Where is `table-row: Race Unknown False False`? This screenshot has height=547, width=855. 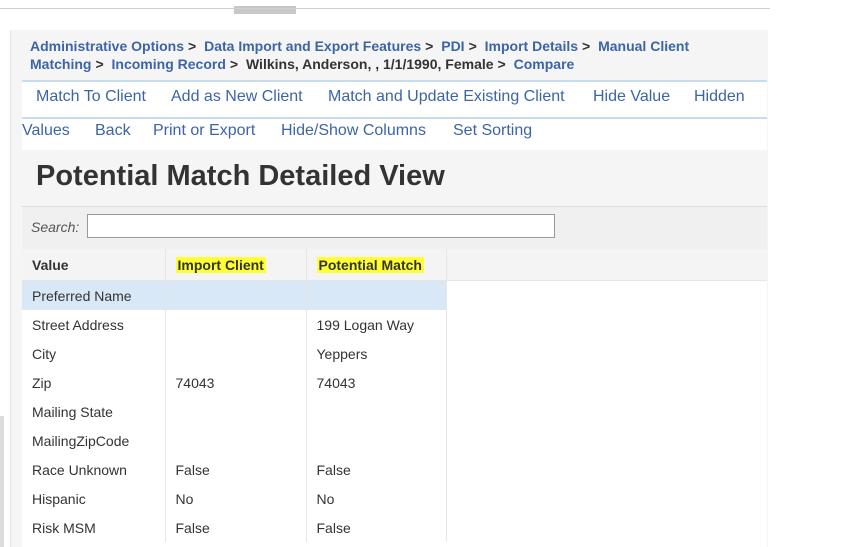 table-row: Race Unknown False False is located at coordinates (234, 469).